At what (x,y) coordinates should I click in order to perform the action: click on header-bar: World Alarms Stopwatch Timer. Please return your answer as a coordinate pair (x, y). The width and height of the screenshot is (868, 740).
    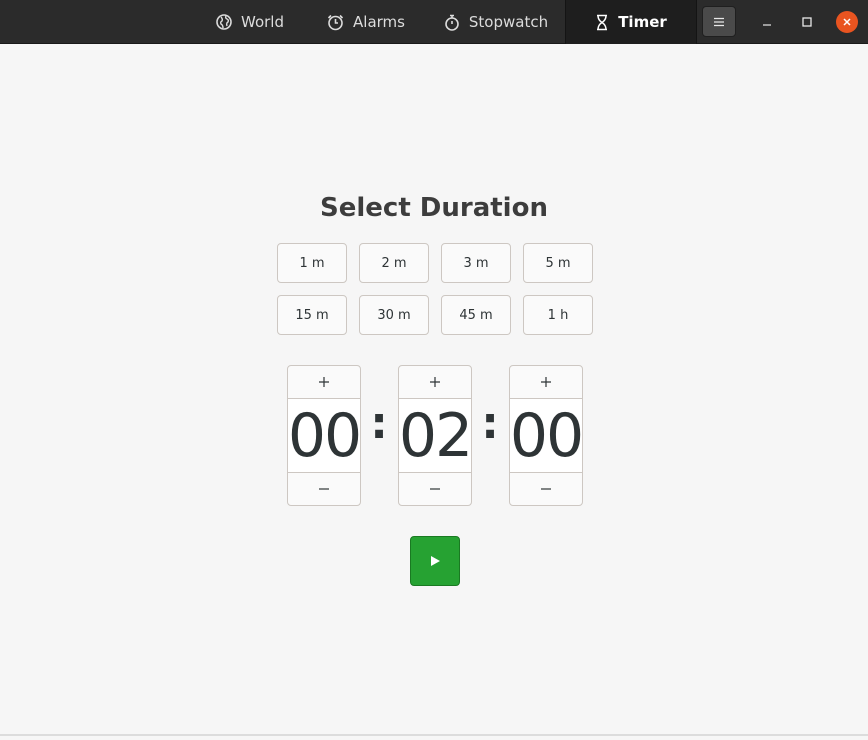
    Looking at the image, I should click on (434, 22).